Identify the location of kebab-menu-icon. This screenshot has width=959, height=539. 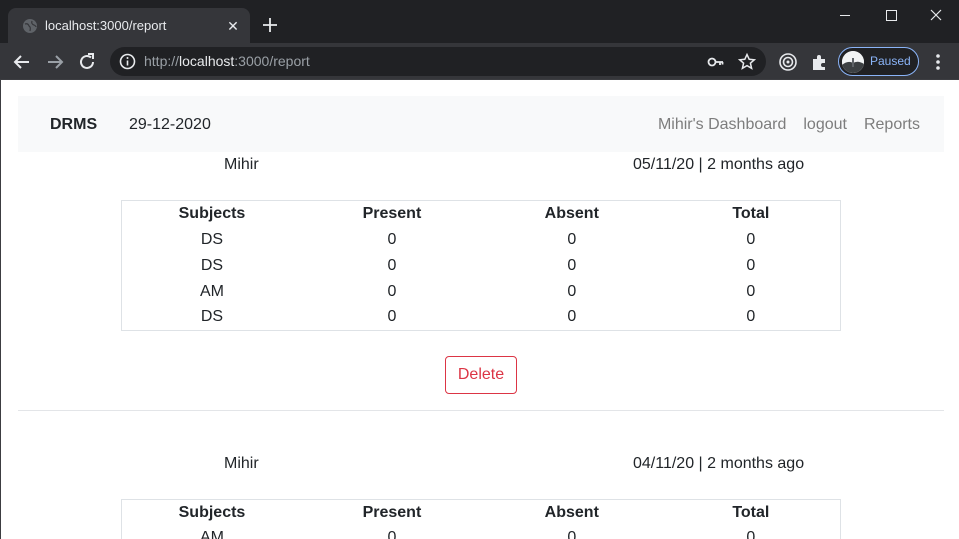
(938, 62).